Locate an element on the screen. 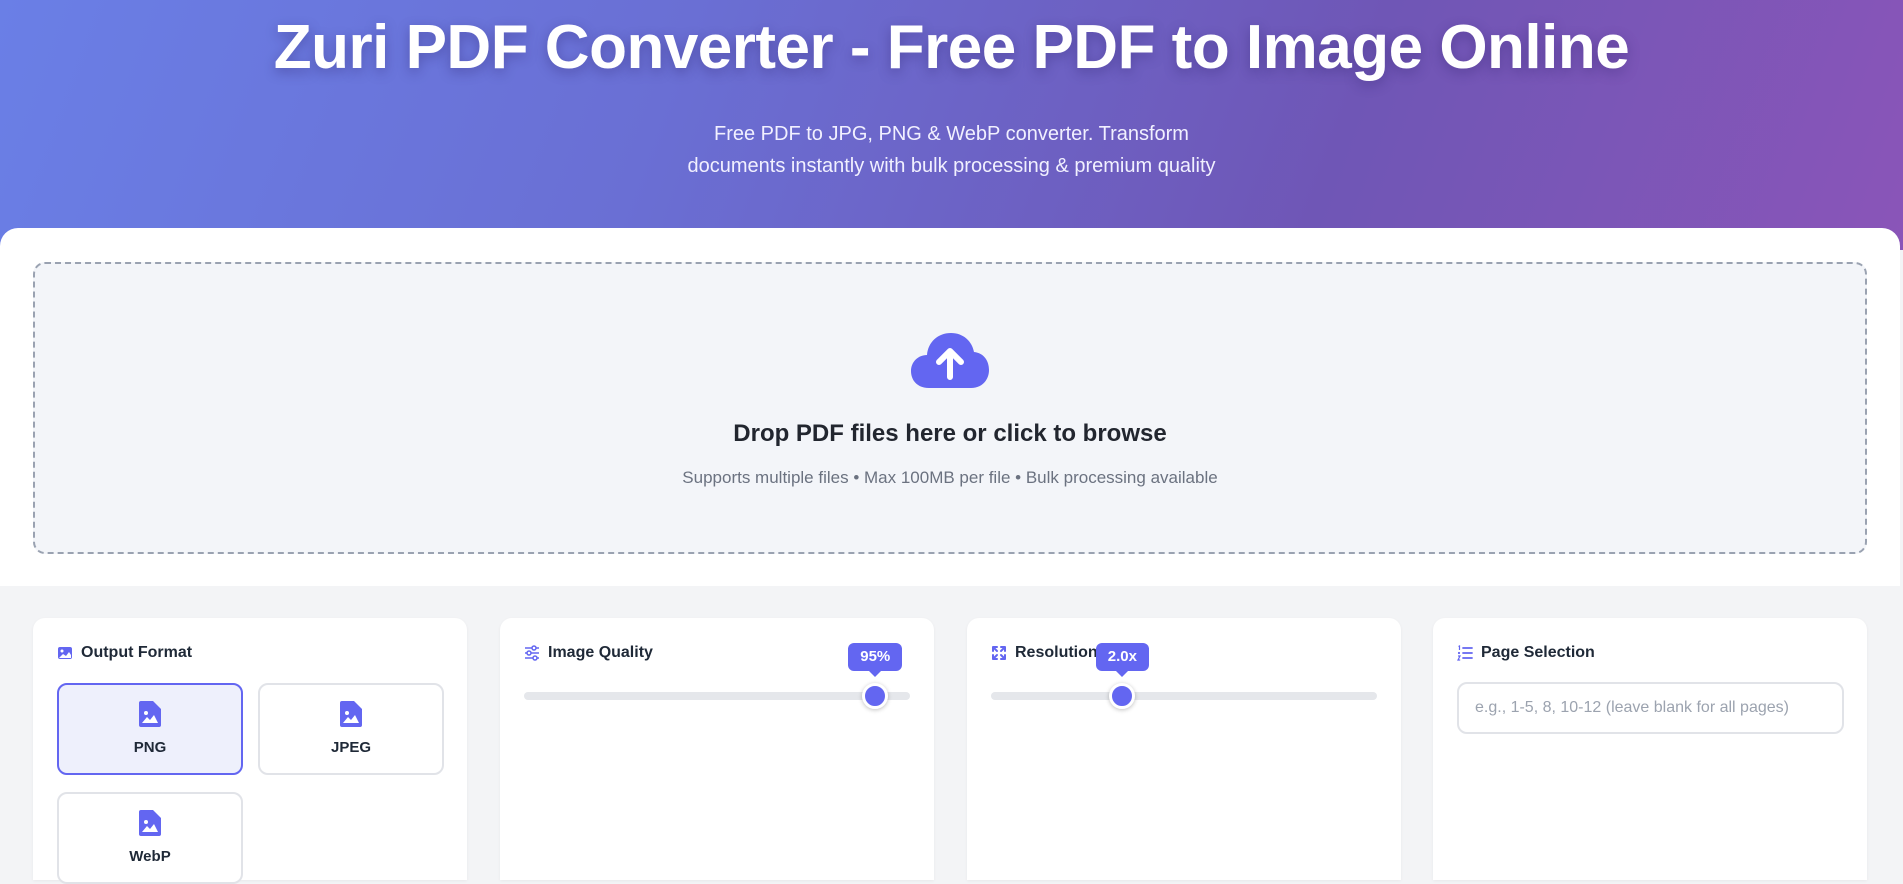  sliders-icon is located at coordinates (532, 653).